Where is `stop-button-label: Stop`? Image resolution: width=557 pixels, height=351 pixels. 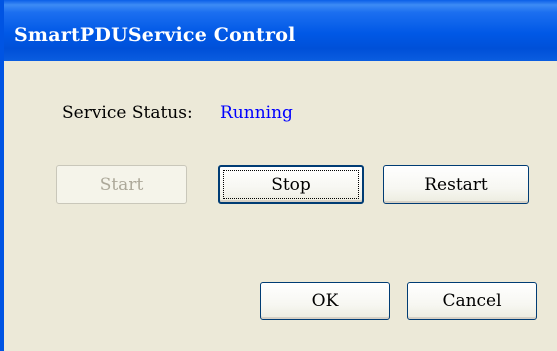
stop-button-label: Stop is located at coordinates (291, 184).